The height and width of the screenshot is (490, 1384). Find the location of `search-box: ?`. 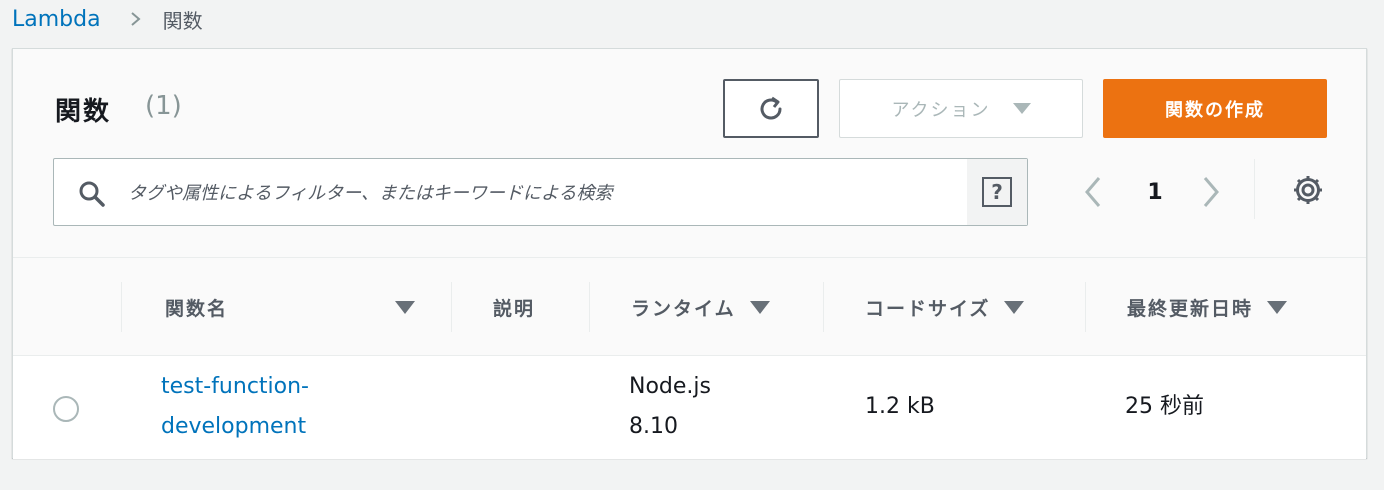

search-box: ? is located at coordinates (540, 192).